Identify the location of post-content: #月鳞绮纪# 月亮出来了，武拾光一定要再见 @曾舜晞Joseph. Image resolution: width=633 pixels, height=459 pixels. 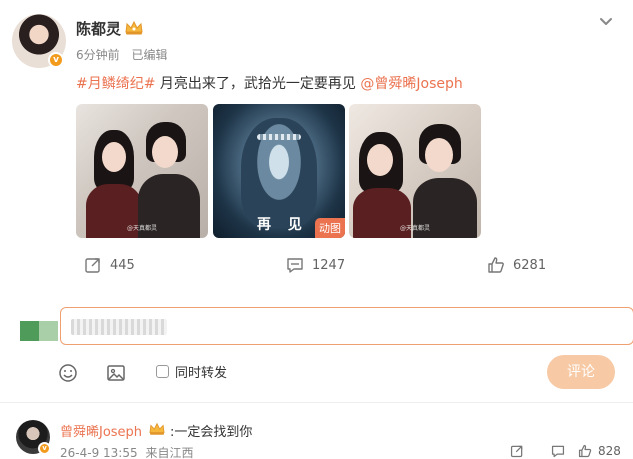
(269, 83).